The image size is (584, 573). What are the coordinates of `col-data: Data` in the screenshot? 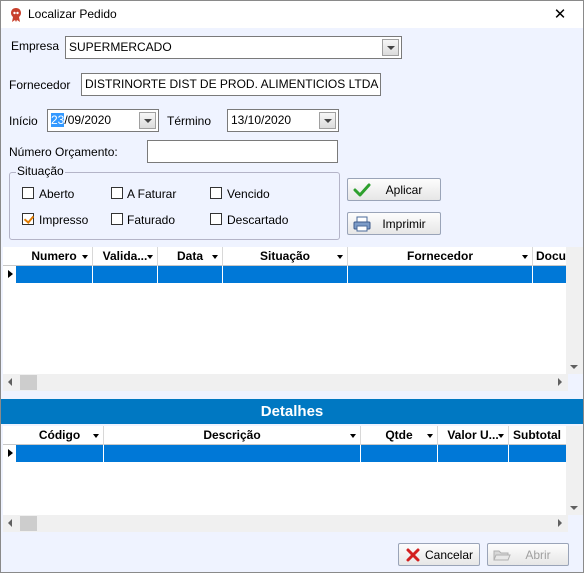 It's located at (190, 256).